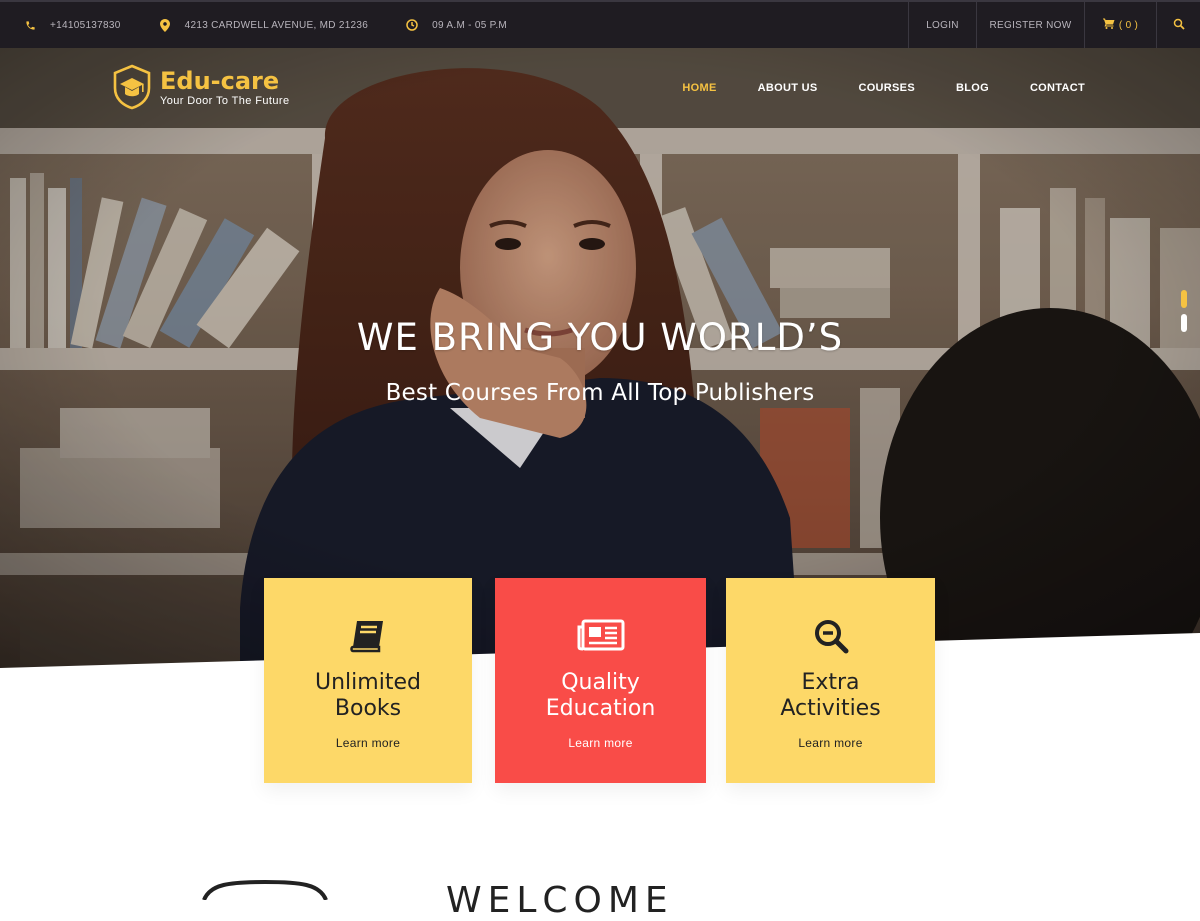 Image resolution: width=1200 pixels, height=921 pixels. I want to click on welcome-illustration, so click(265, 889).